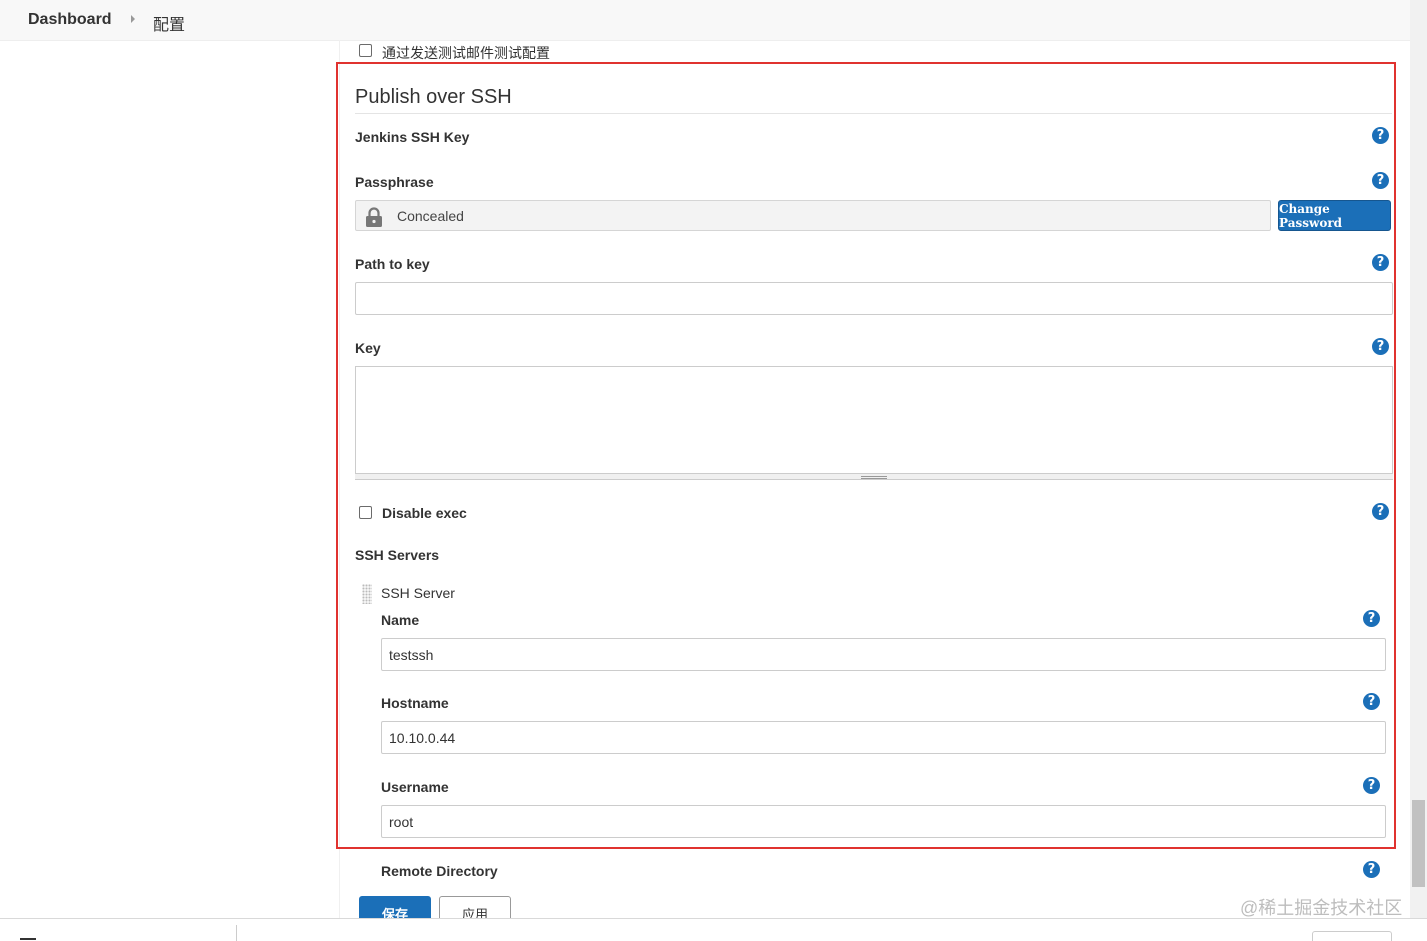 This screenshot has height=941, width=1427. Describe the element at coordinates (133, 19) in the screenshot. I see `chevron-right-icon` at that location.